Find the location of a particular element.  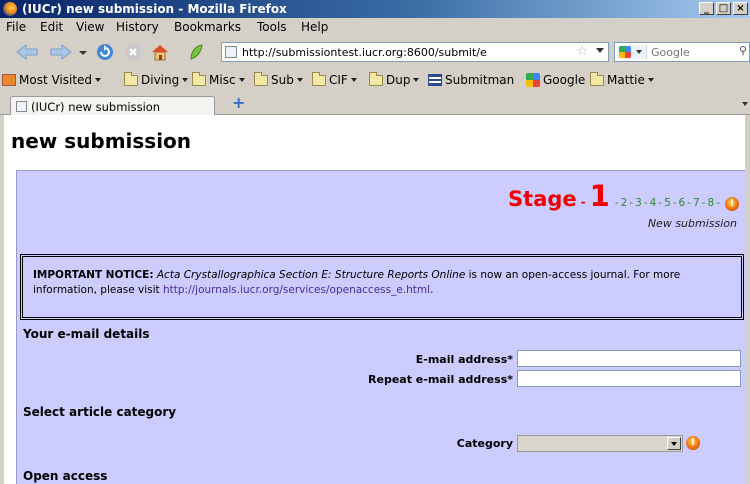

forward-arrow-icon is located at coordinates (61, 52).